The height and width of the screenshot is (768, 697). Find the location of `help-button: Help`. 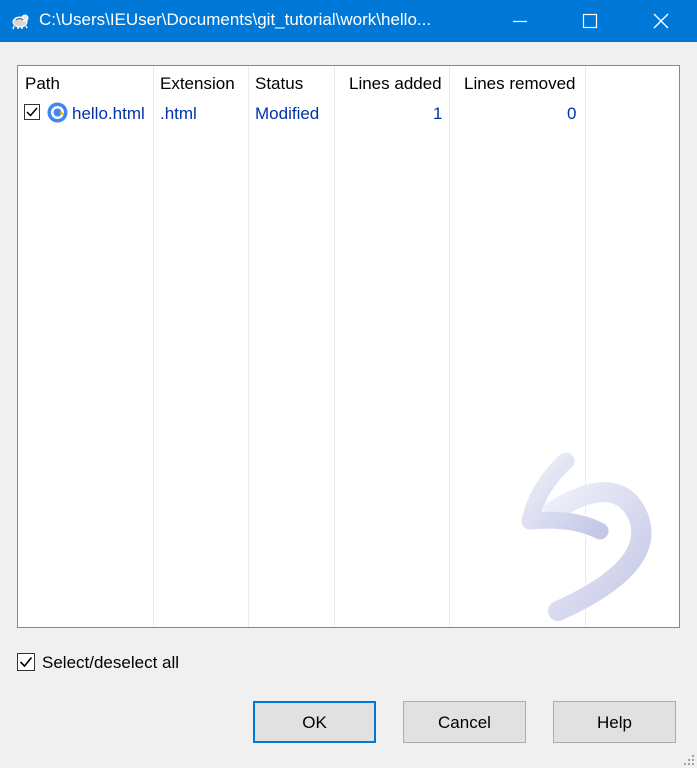

help-button: Help is located at coordinates (614, 722).